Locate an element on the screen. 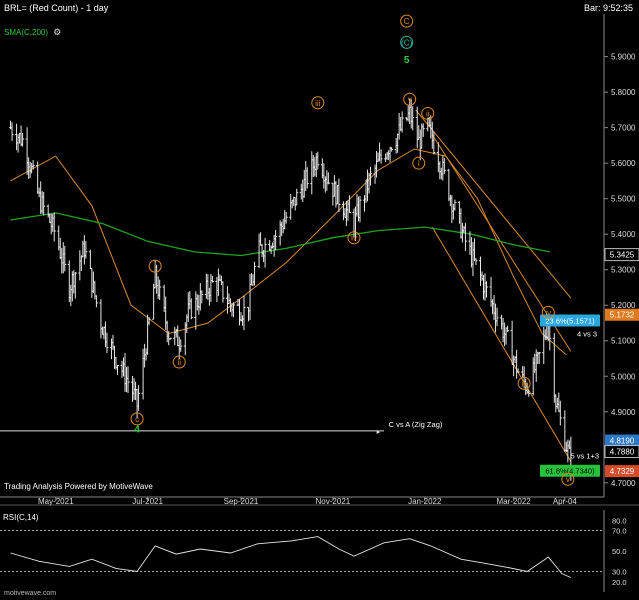 The width and height of the screenshot is (639, 600). price-tick-label: 5.9000 is located at coordinates (623, 57).